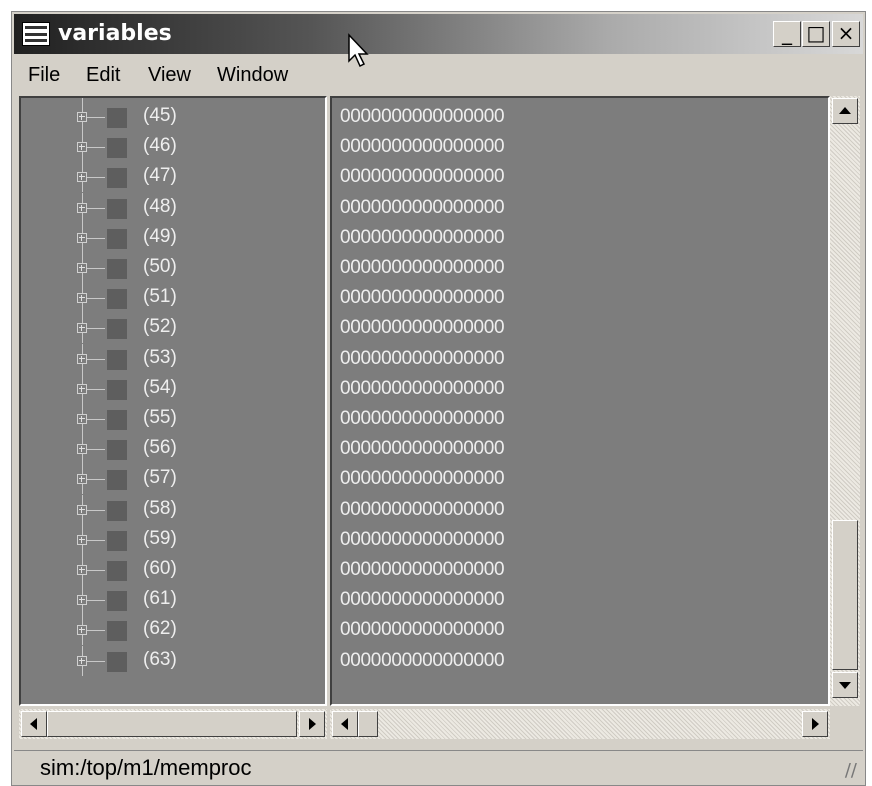 This screenshot has width=872, height=786. Describe the element at coordinates (845, 595) in the screenshot. I see `vertical-scroll-thumb` at that location.